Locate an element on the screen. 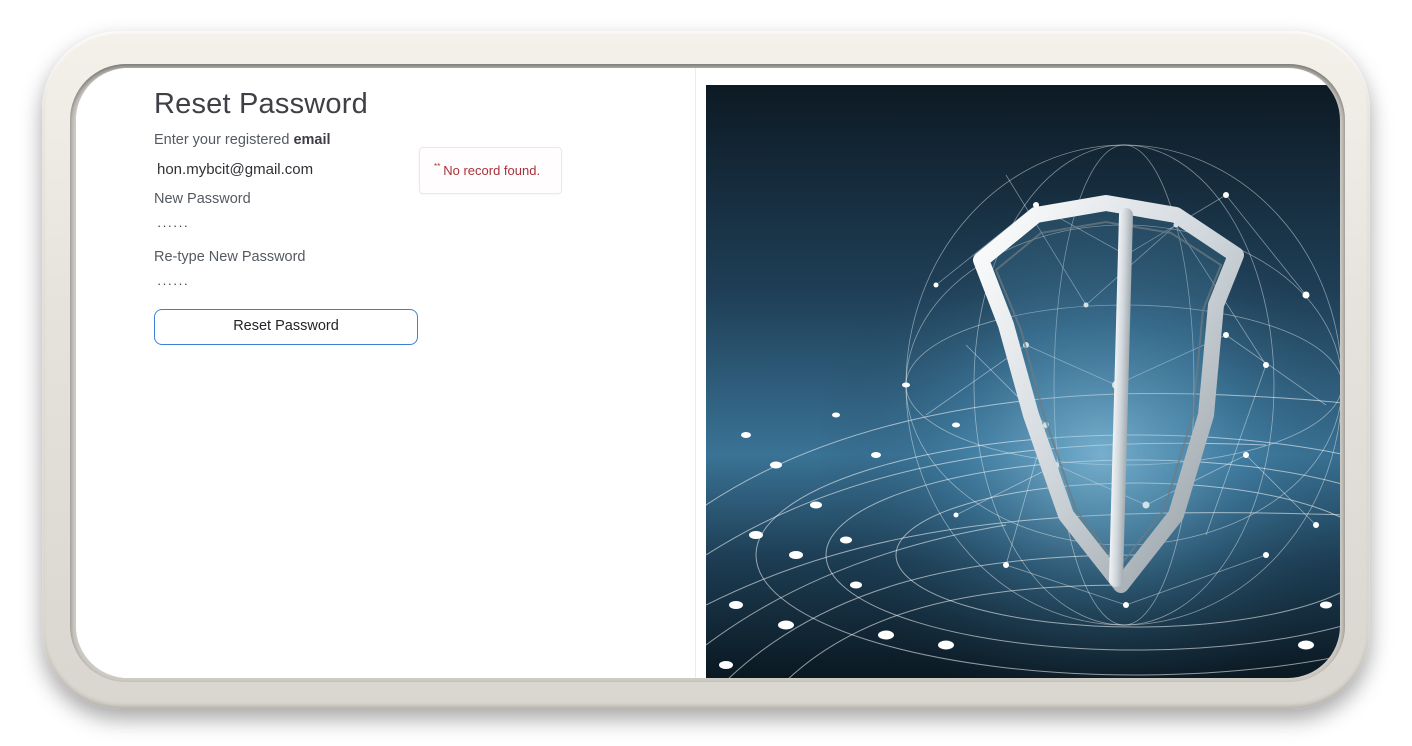 This screenshot has width=1412, height=746. email-label-prefix: Enter your registered is located at coordinates (224, 140).